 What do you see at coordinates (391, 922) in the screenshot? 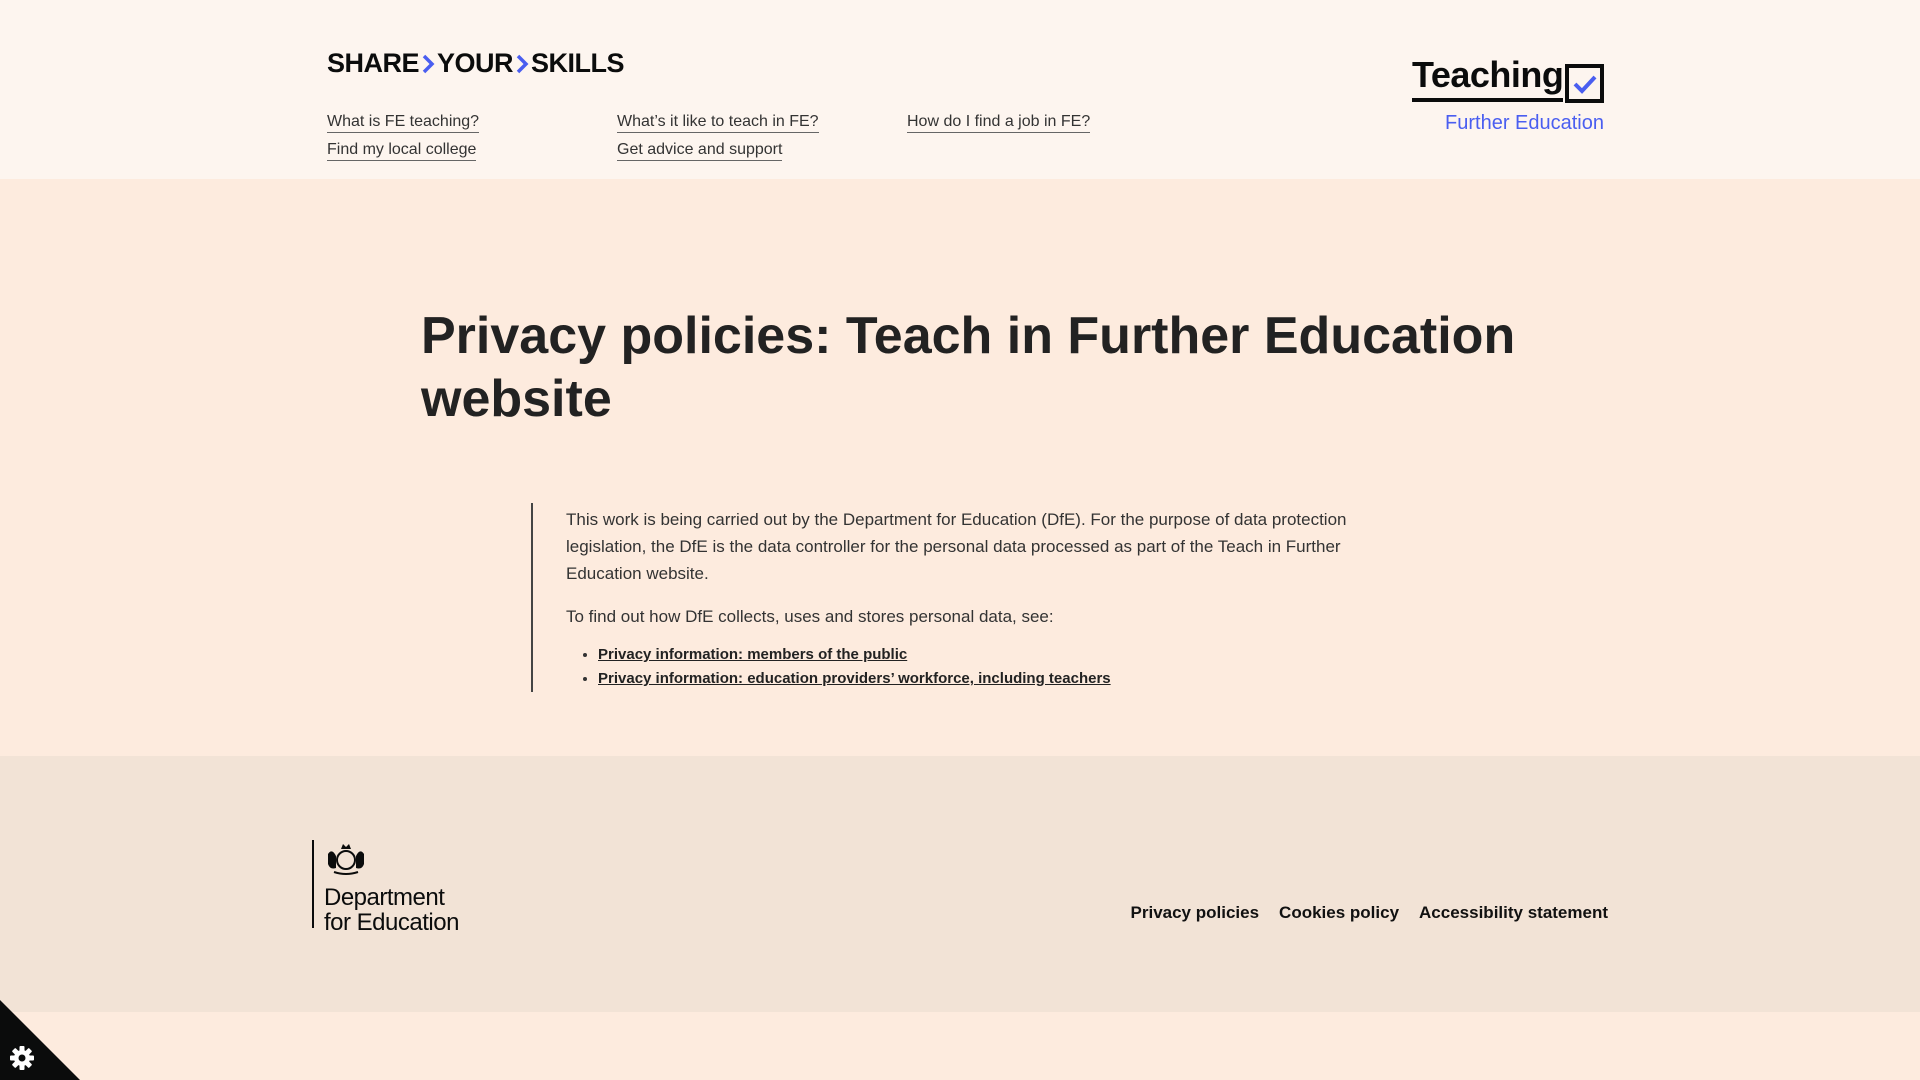
I see `dfe-name-line2: for Education` at bounding box center [391, 922].